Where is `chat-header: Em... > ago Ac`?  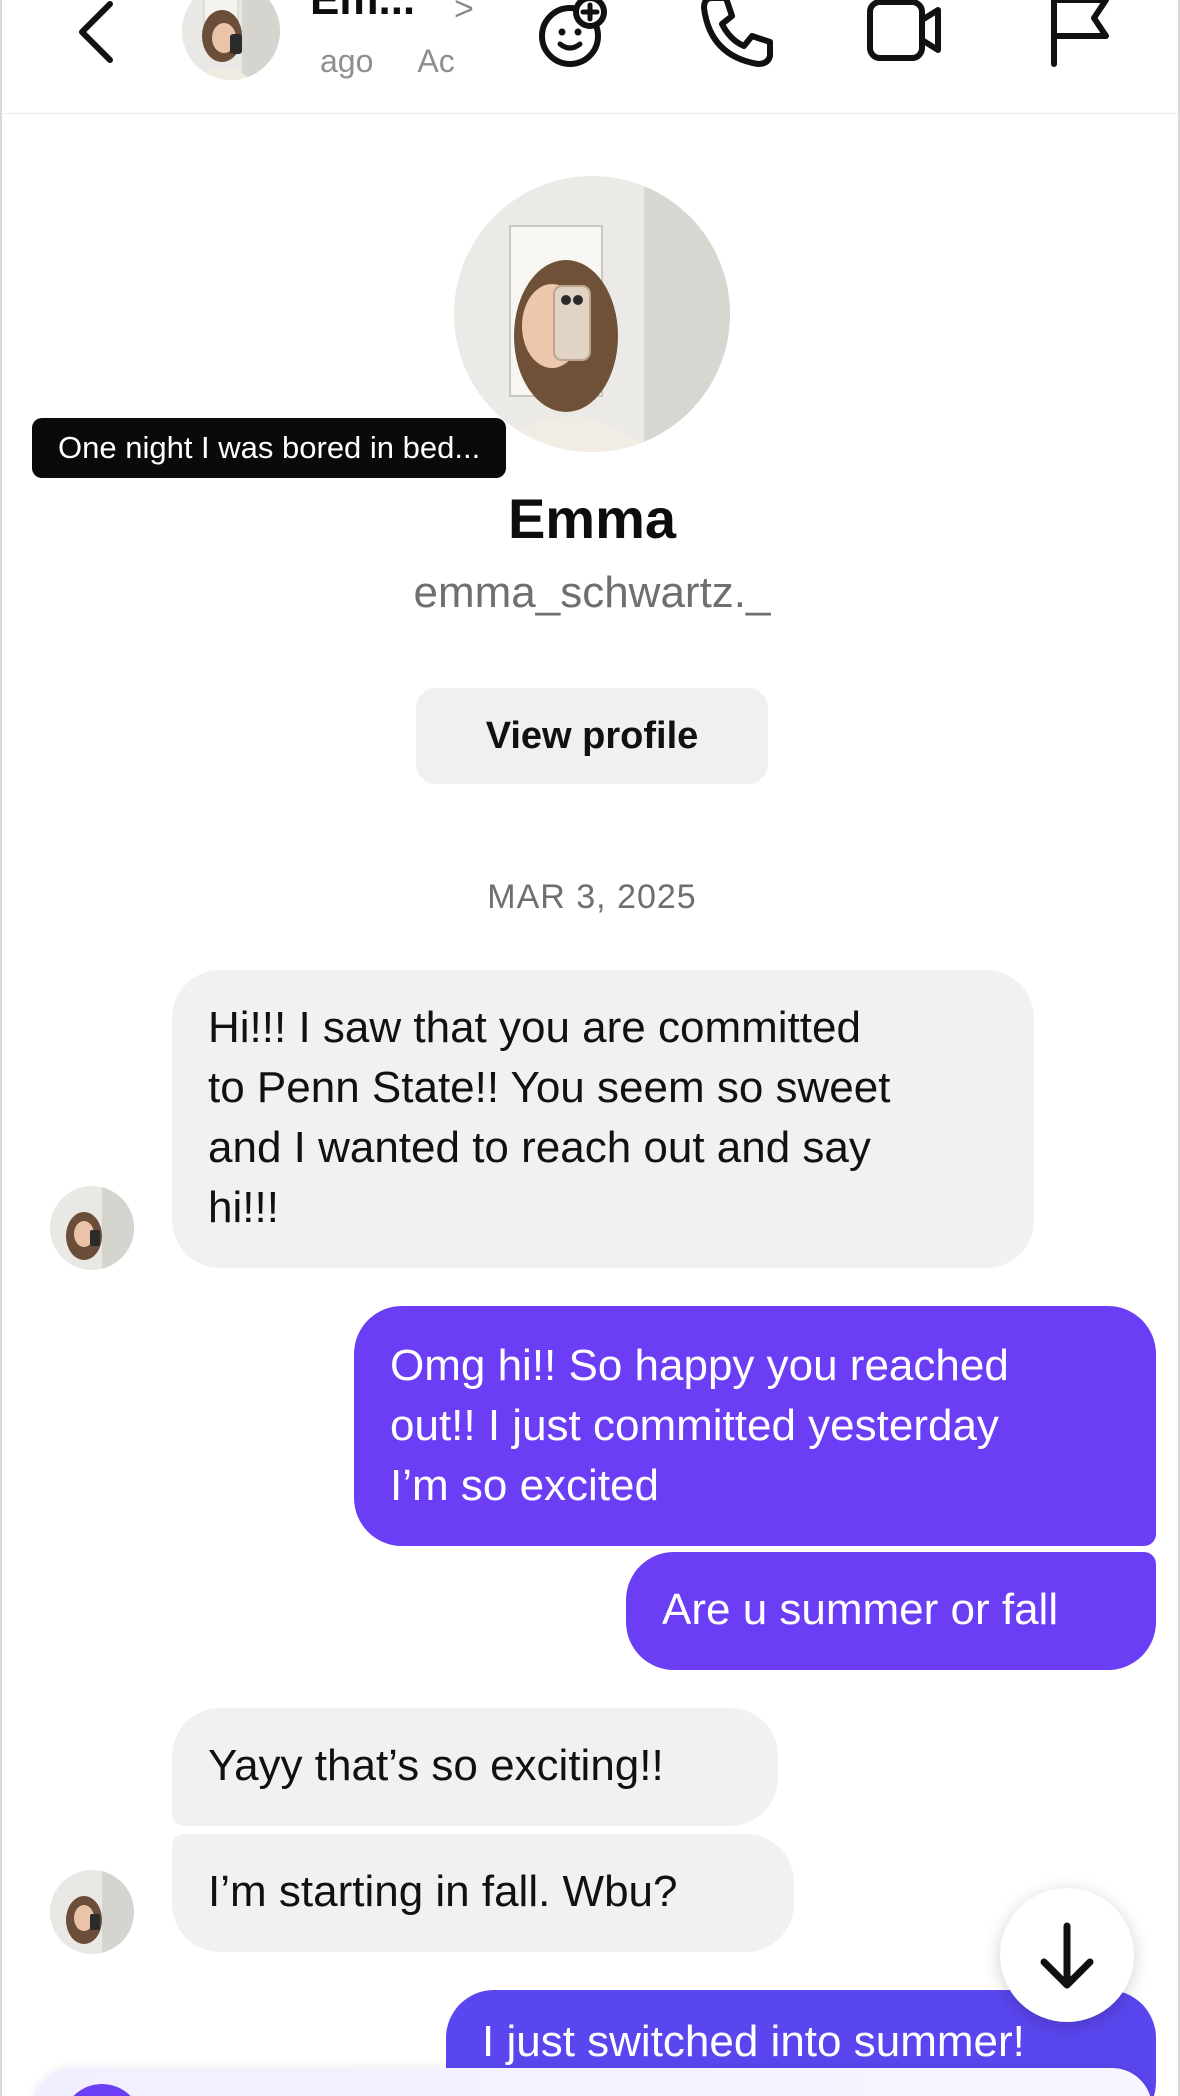
chat-header: Em... > ago Ac is located at coordinates (590, 57).